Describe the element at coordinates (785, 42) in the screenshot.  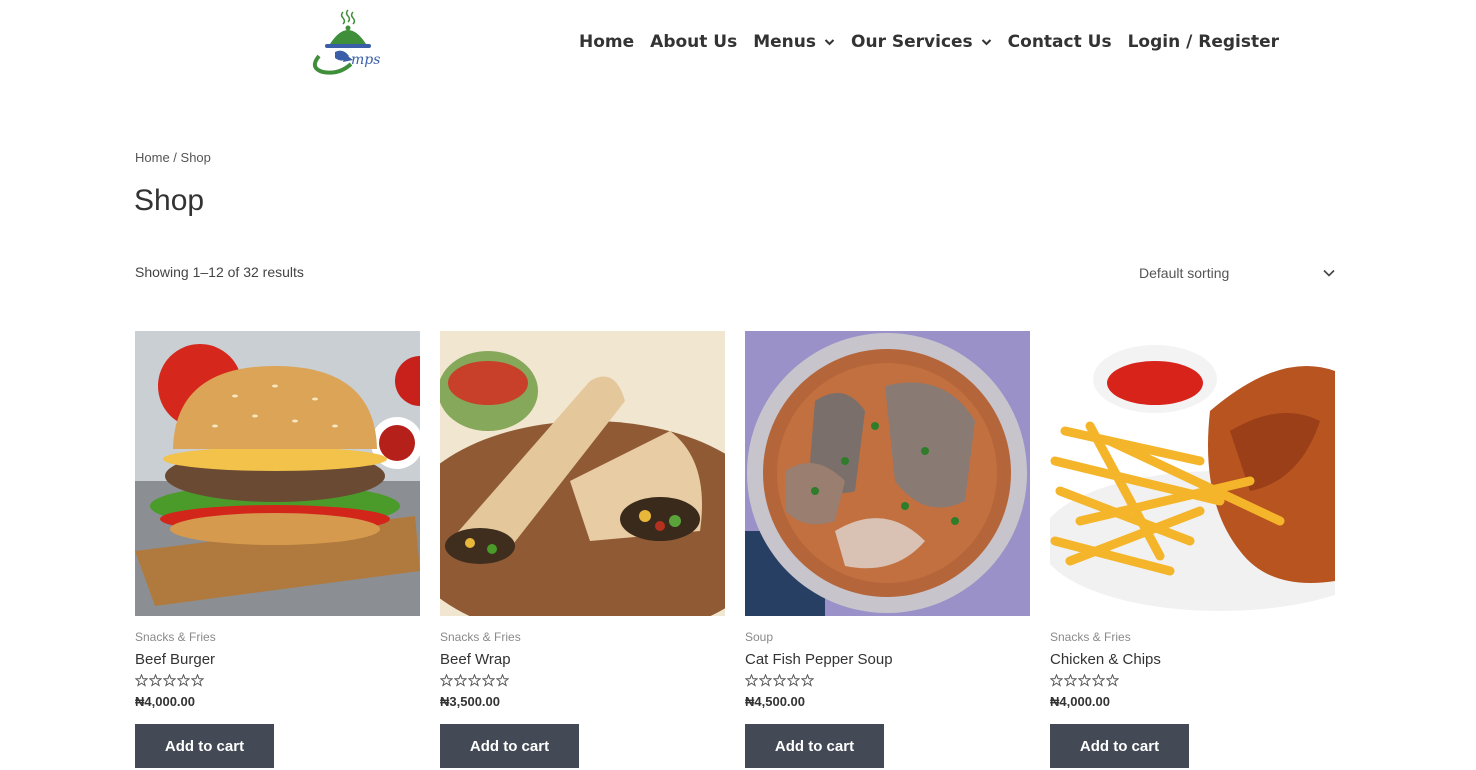
I see `nav-menus-label: Menus` at that location.